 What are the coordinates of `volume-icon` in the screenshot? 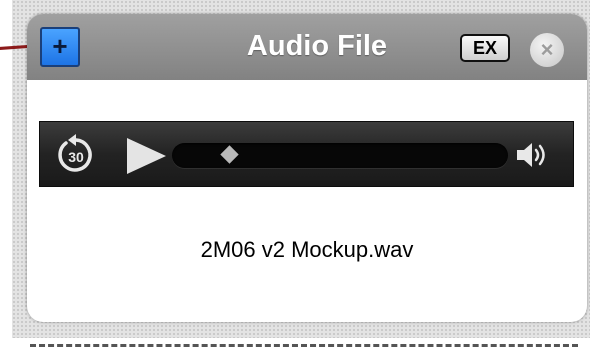 It's located at (531, 155).